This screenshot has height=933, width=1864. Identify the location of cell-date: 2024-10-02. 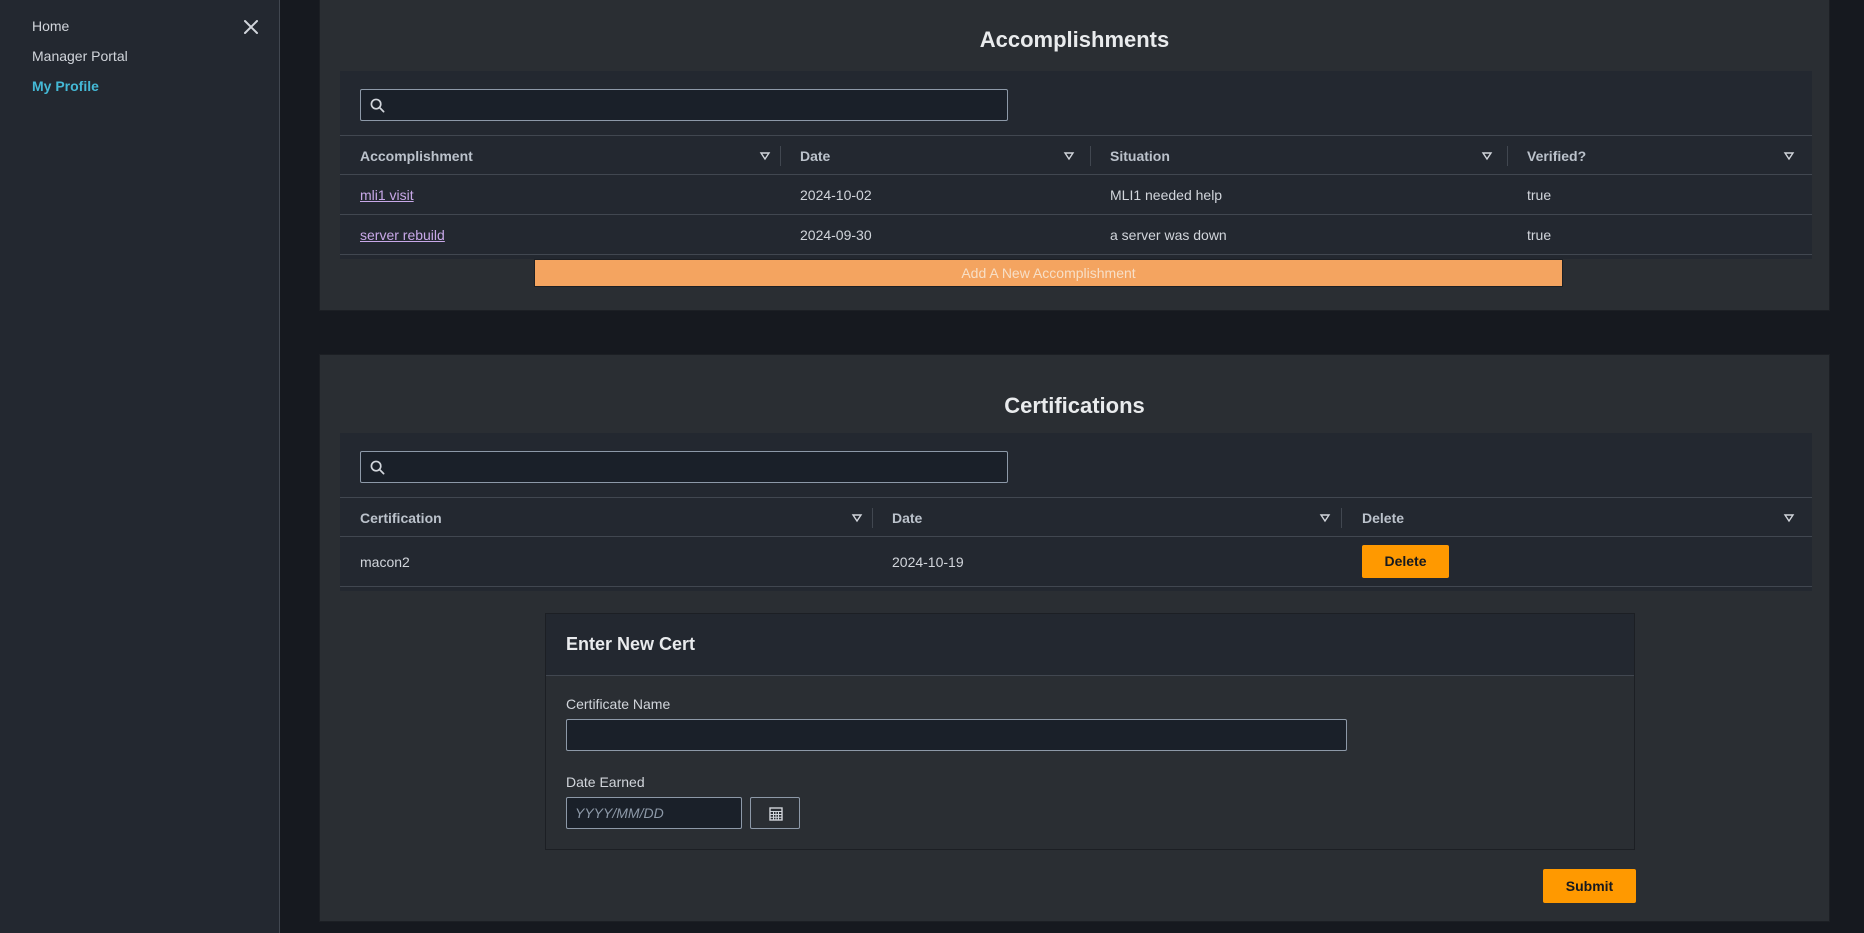
(836, 195).